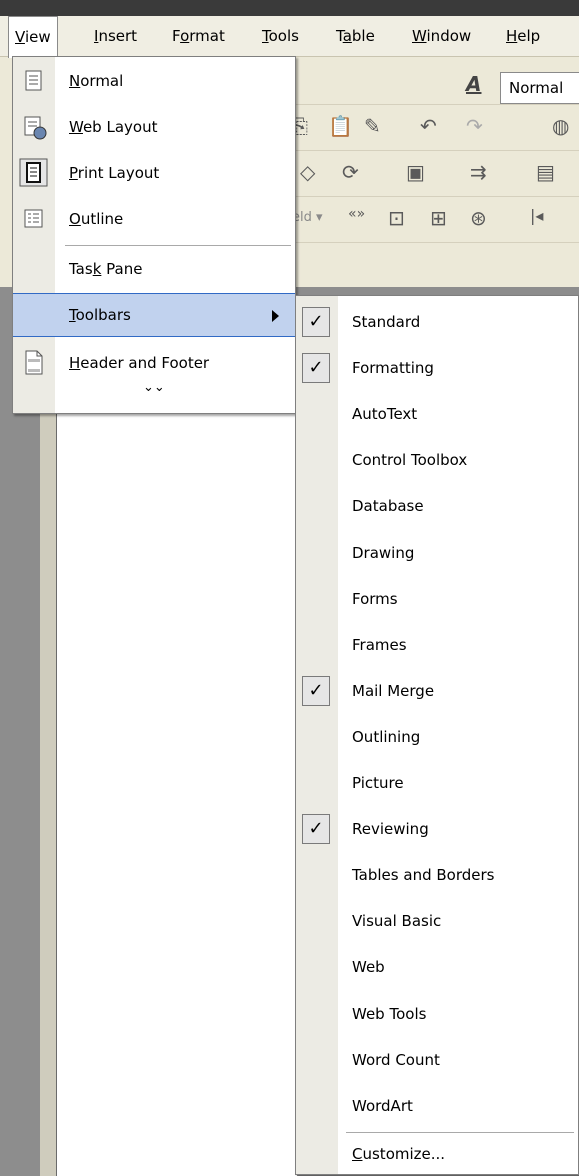 The width and height of the screenshot is (579, 1176). I want to click on label-rest: ormal, so click(102, 81).